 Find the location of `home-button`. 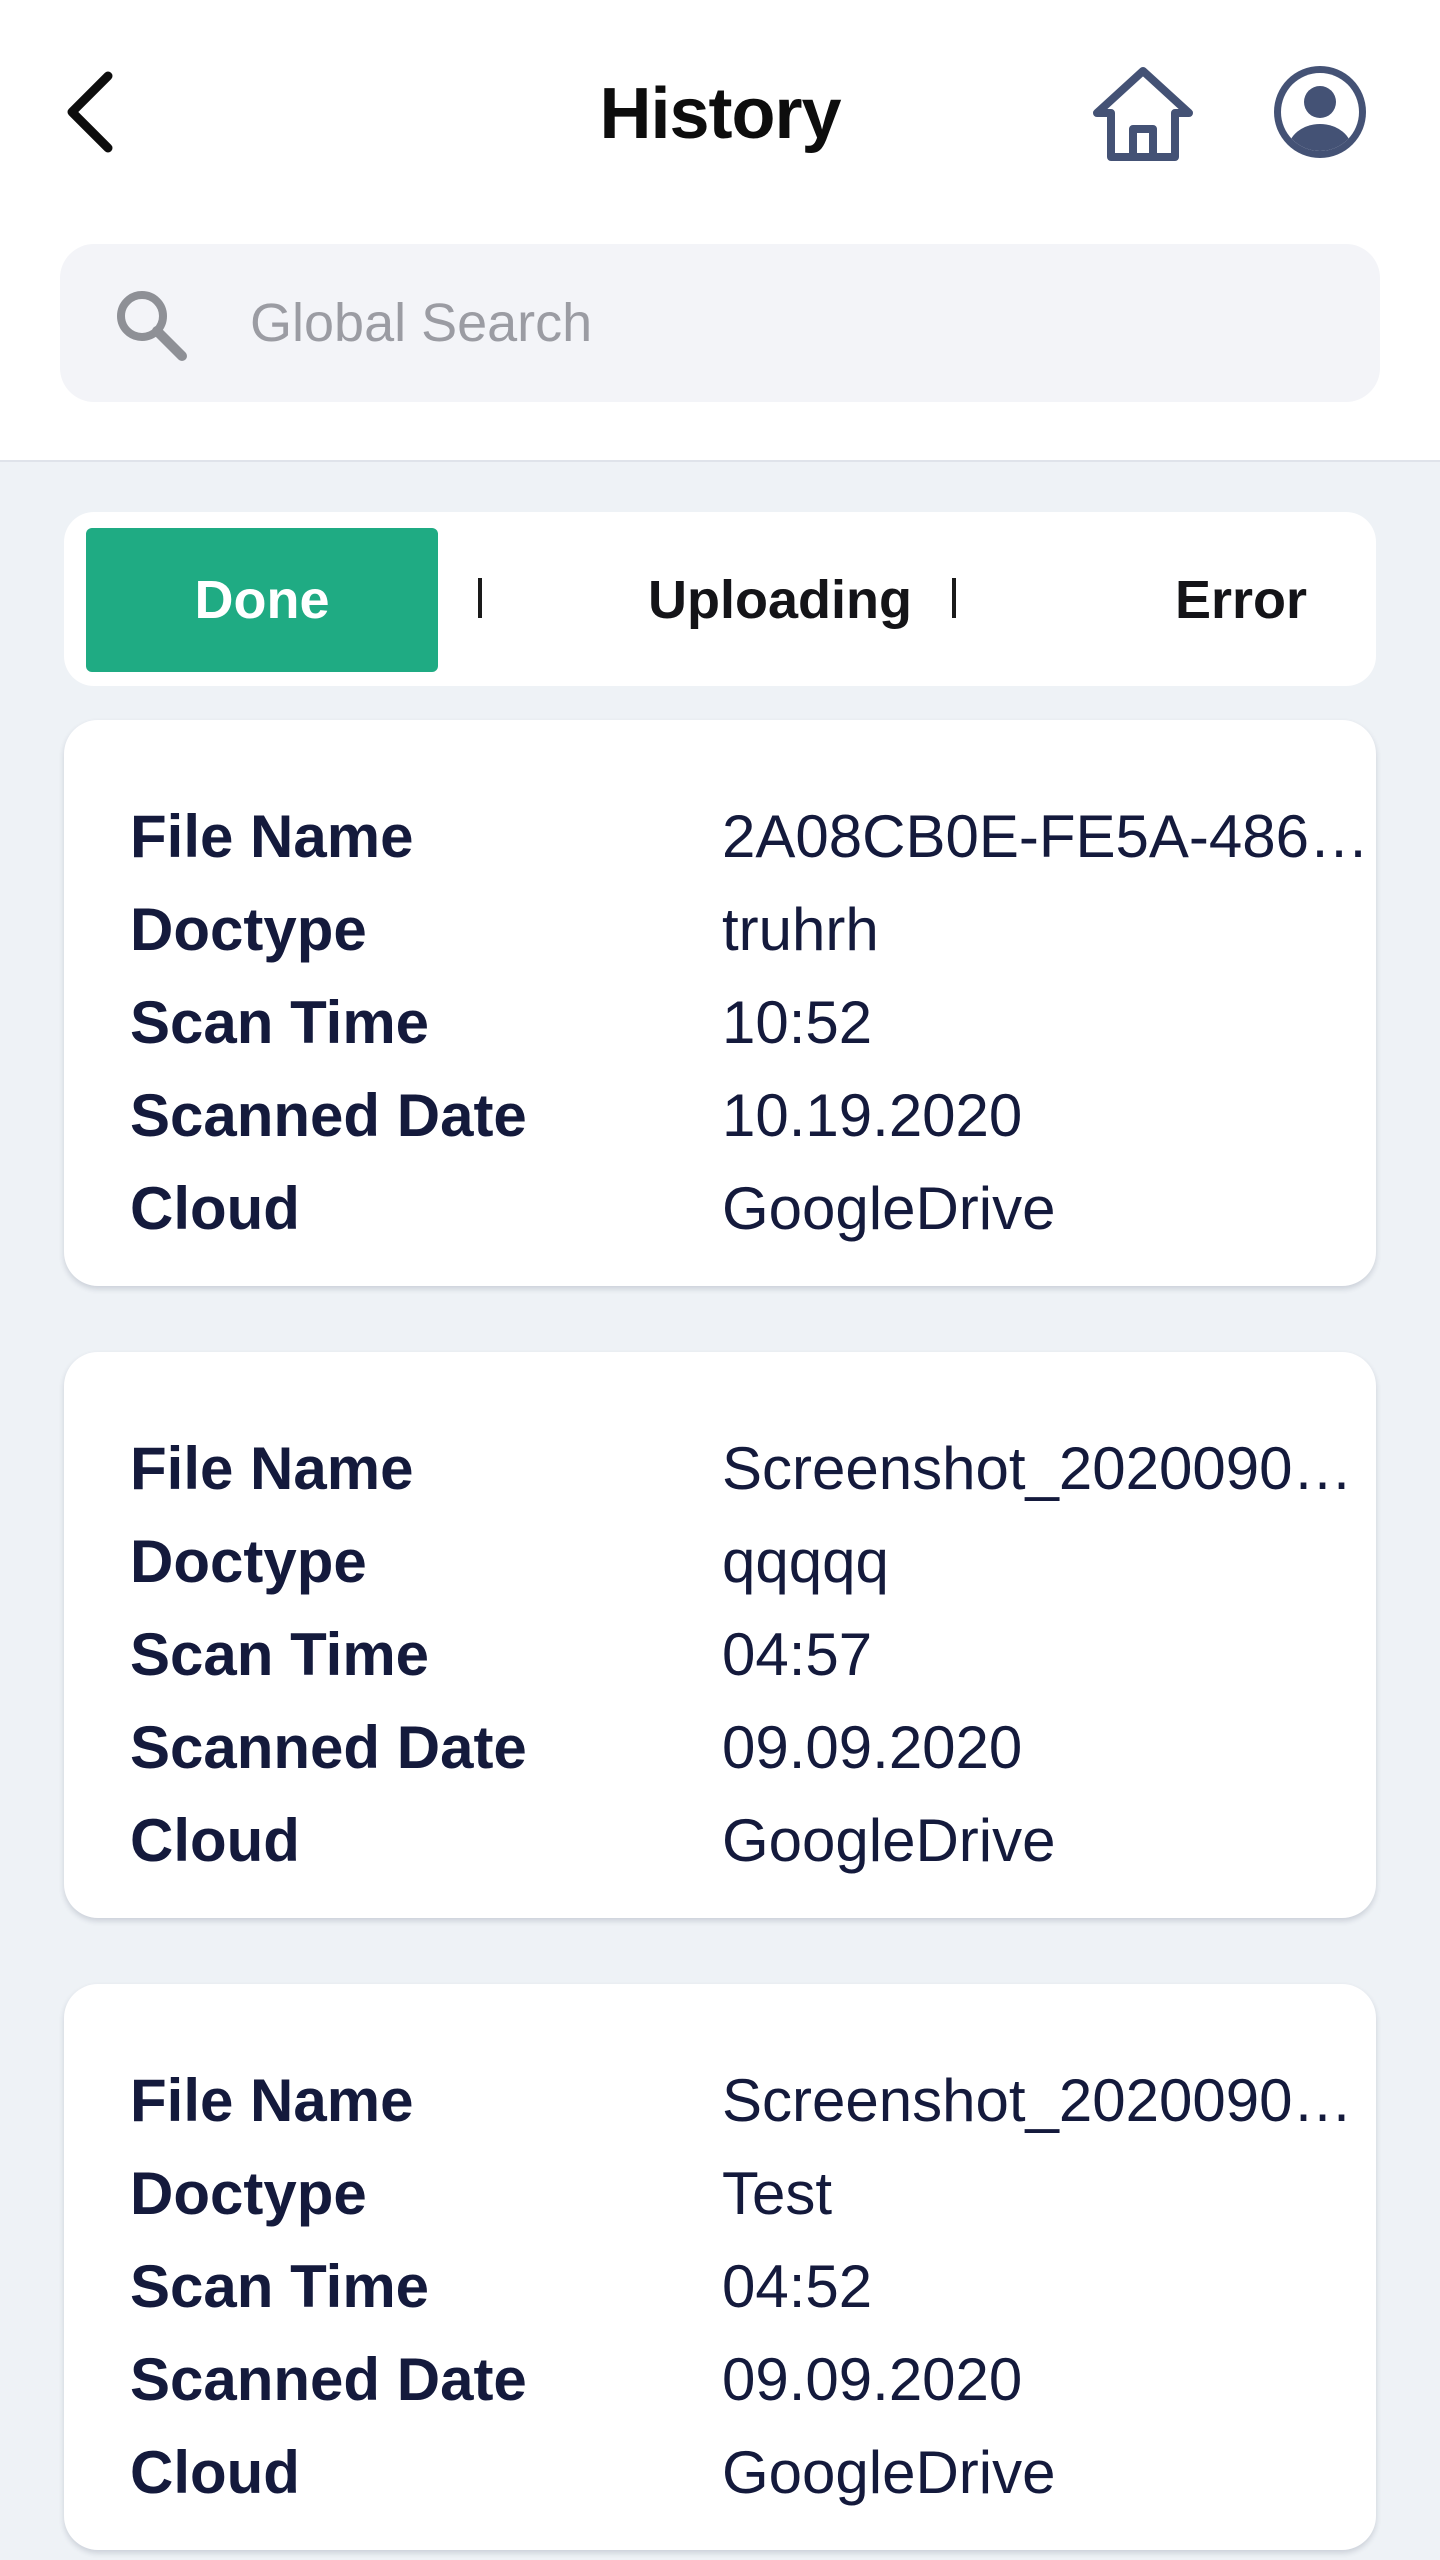

home-button is located at coordinates (1143, 114).